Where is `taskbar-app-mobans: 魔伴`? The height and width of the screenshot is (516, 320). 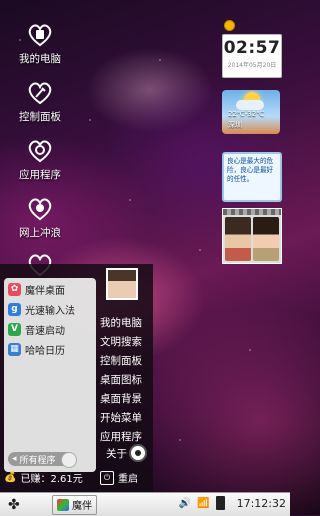
taskbar-app-mobans: 魔伴 is located at coordinates (74, 504).